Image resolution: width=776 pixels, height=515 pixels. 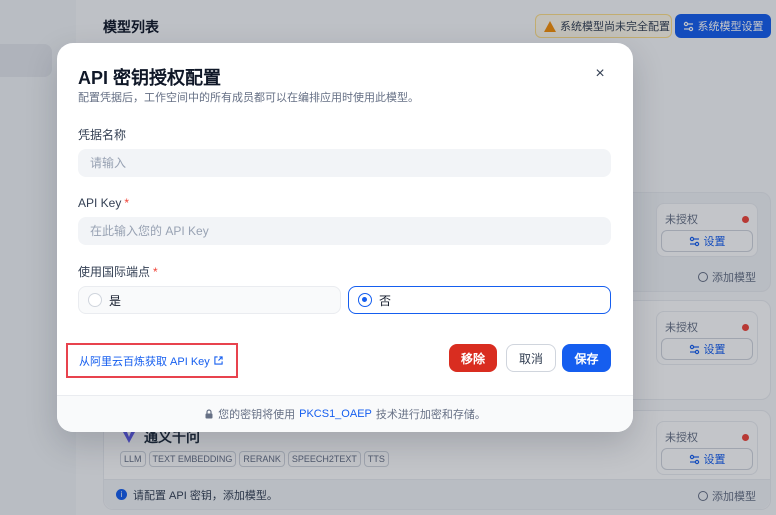 I want to click on radio-option-no: 否, so click(x=479, y=300).